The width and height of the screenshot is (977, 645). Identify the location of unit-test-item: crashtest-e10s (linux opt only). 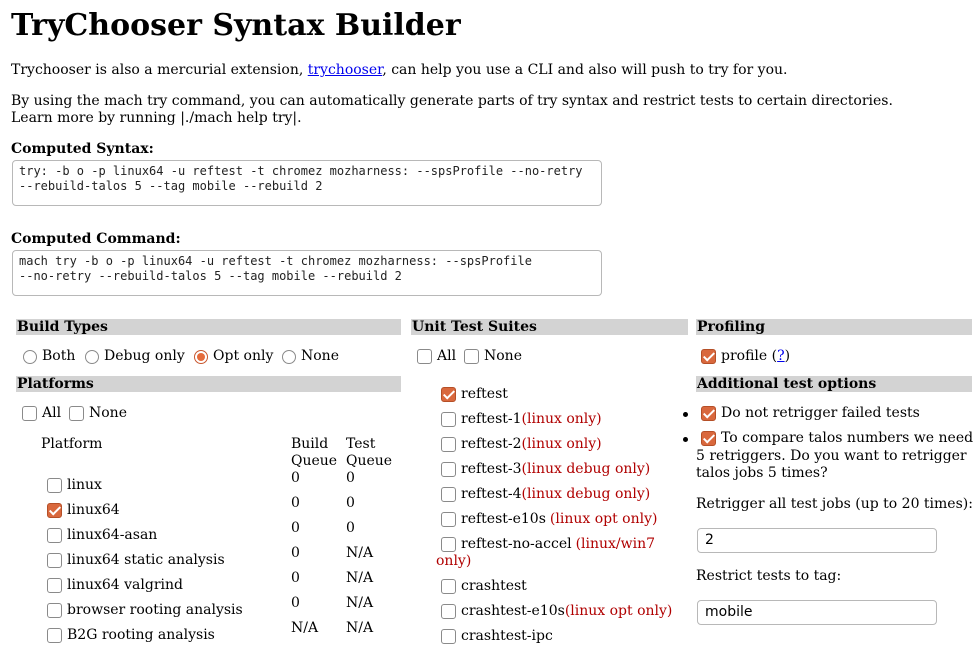
(556, 611).